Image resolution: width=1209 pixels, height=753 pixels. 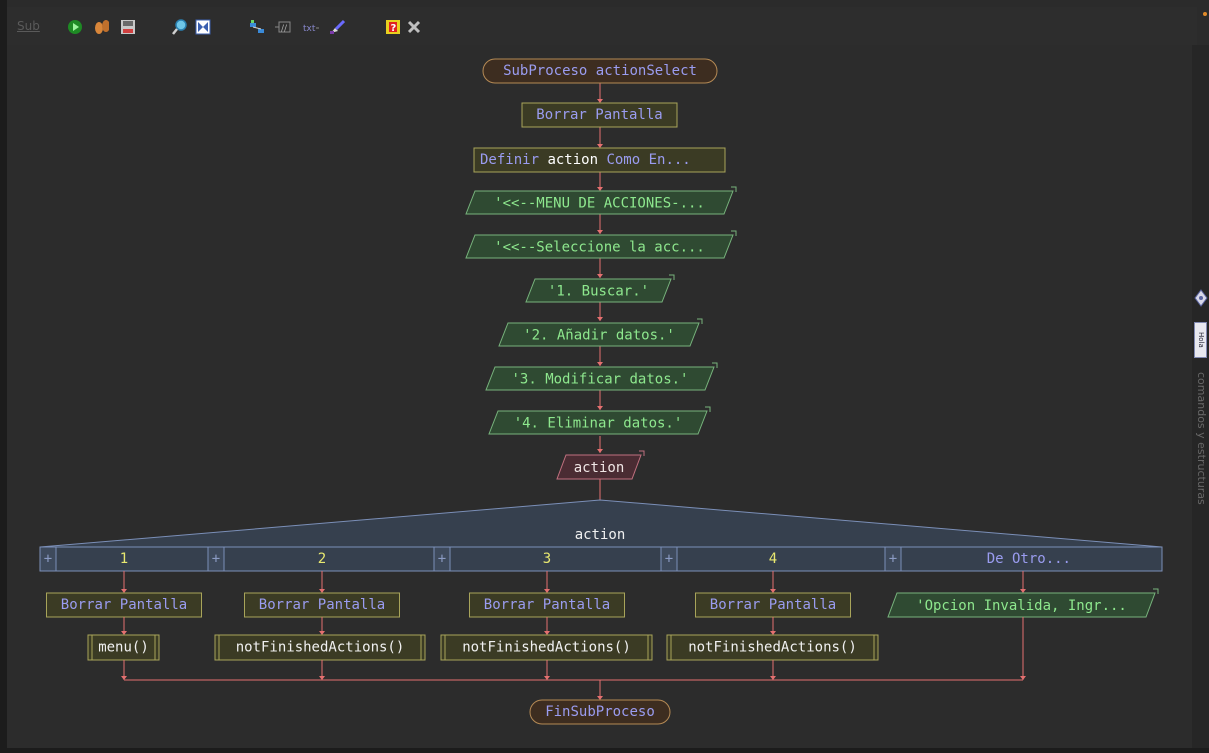 What do you see at coordinates (75, 27) in the screenshot?
I see `run-icon` at bounding box center [75, 27].